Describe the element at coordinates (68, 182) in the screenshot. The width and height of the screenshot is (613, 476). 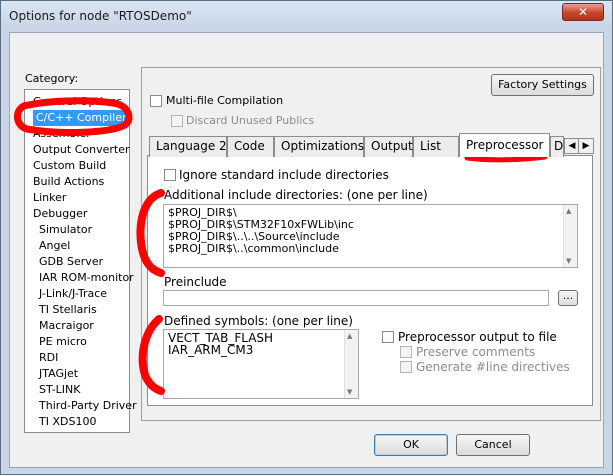
I see `category-item: Build Actions` at that location.